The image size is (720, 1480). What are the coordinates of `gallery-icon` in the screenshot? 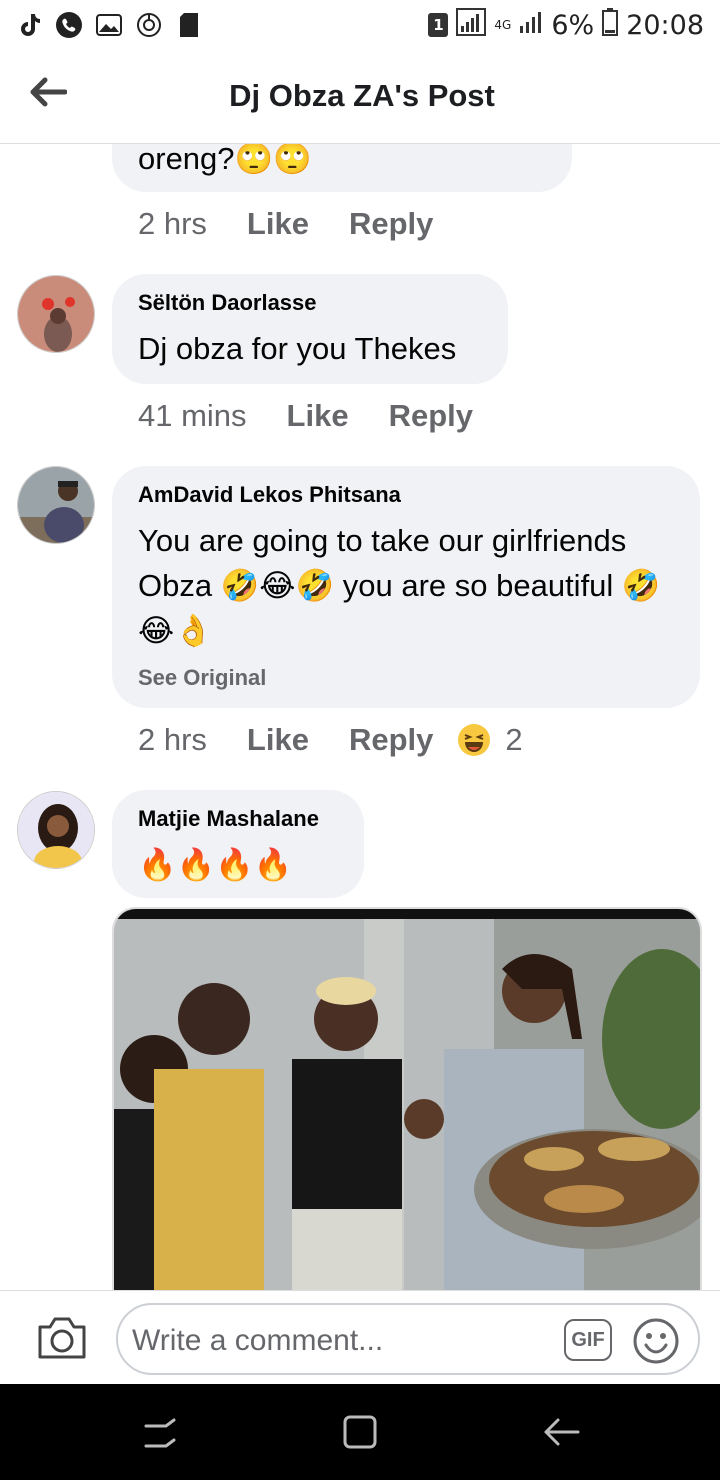 It's located at (109, 25).